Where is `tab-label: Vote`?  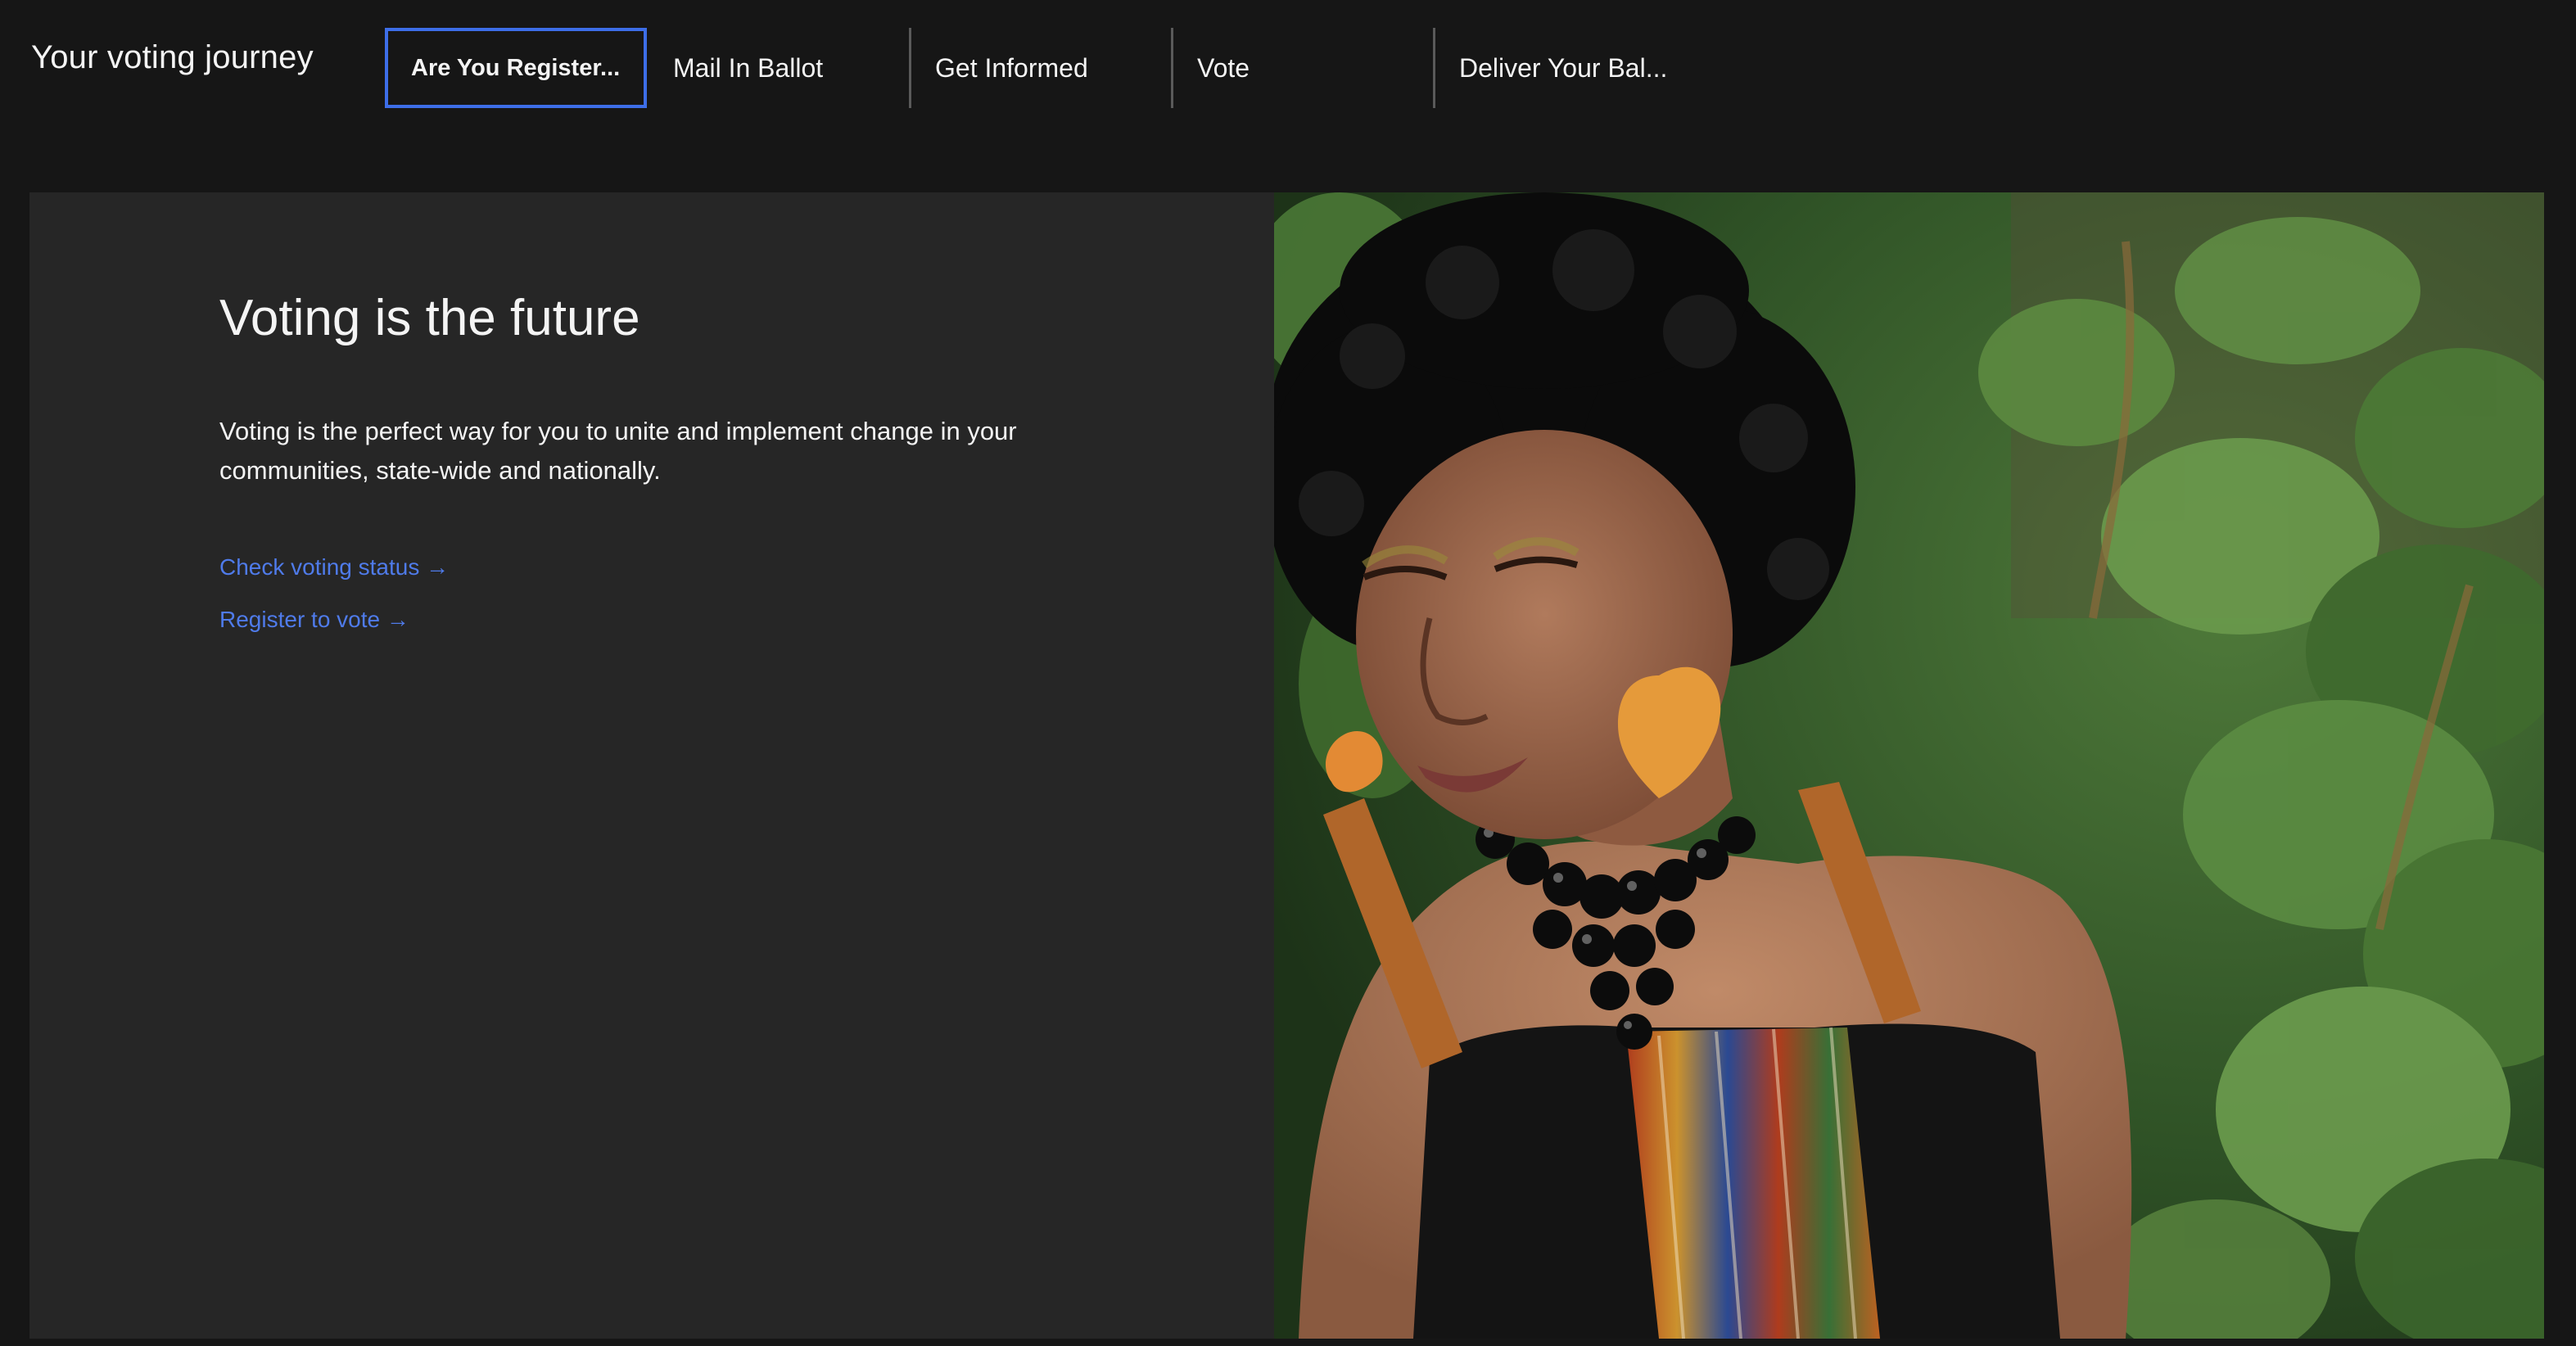 tab-label: Vote is located at coordinates (1223, 68).